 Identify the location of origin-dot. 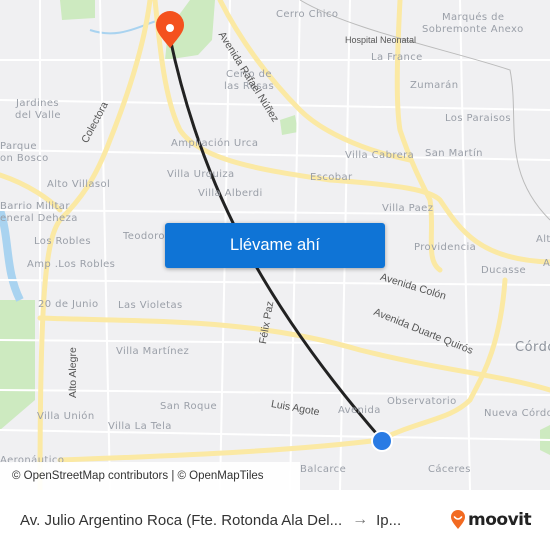
(382, 441).